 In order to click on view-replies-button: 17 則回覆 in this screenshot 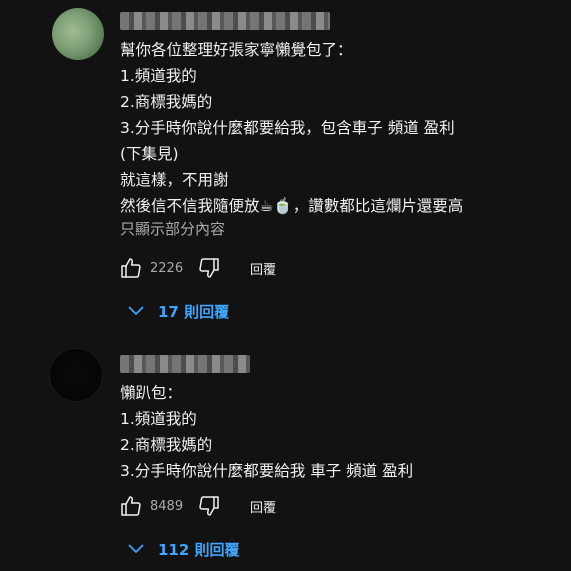, I will do `click(177, 311)`.